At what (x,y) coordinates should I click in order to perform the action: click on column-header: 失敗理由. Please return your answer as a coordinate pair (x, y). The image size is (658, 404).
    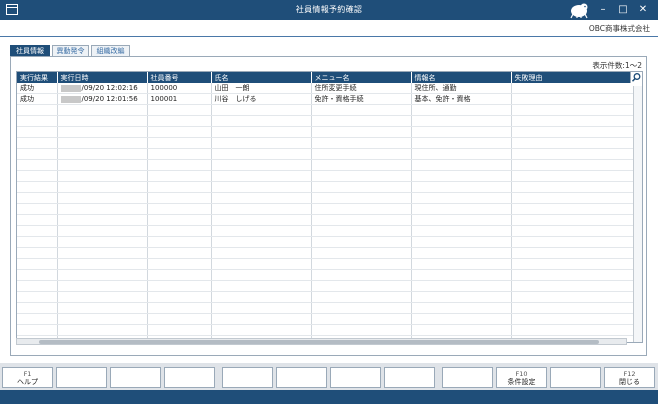
    Looking at the image, I should click on (576, 77).